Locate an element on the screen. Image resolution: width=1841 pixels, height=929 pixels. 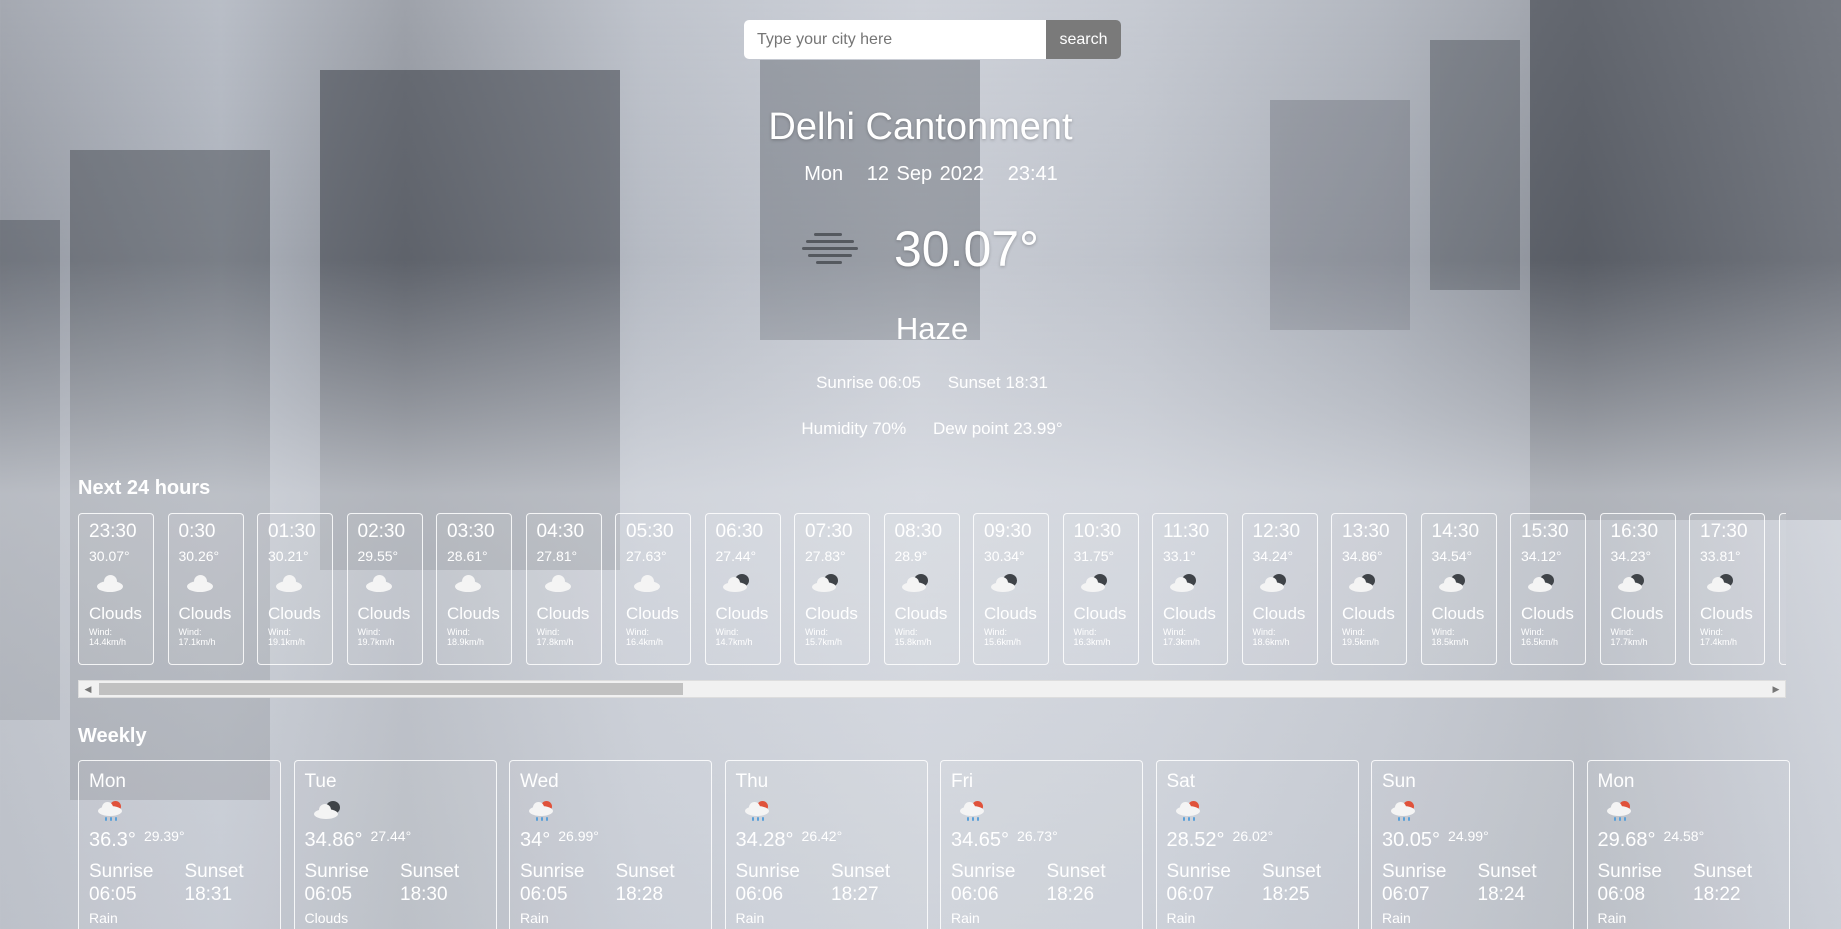
weekly-min-temp: 27.44° is located at coordinates (391, 836).